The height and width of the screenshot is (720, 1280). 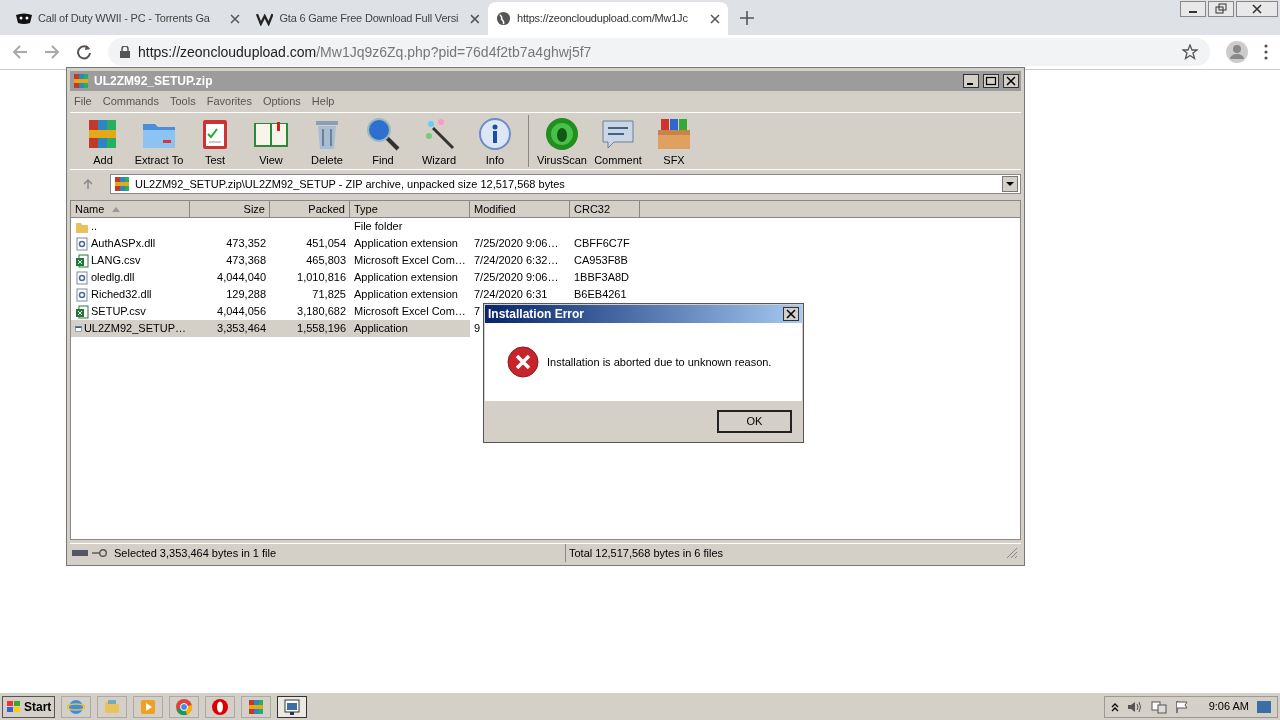 What do you see at coordinates (1158, 706) in the screenshot?
I see `network-icon` at bounding box center [1158, 706].